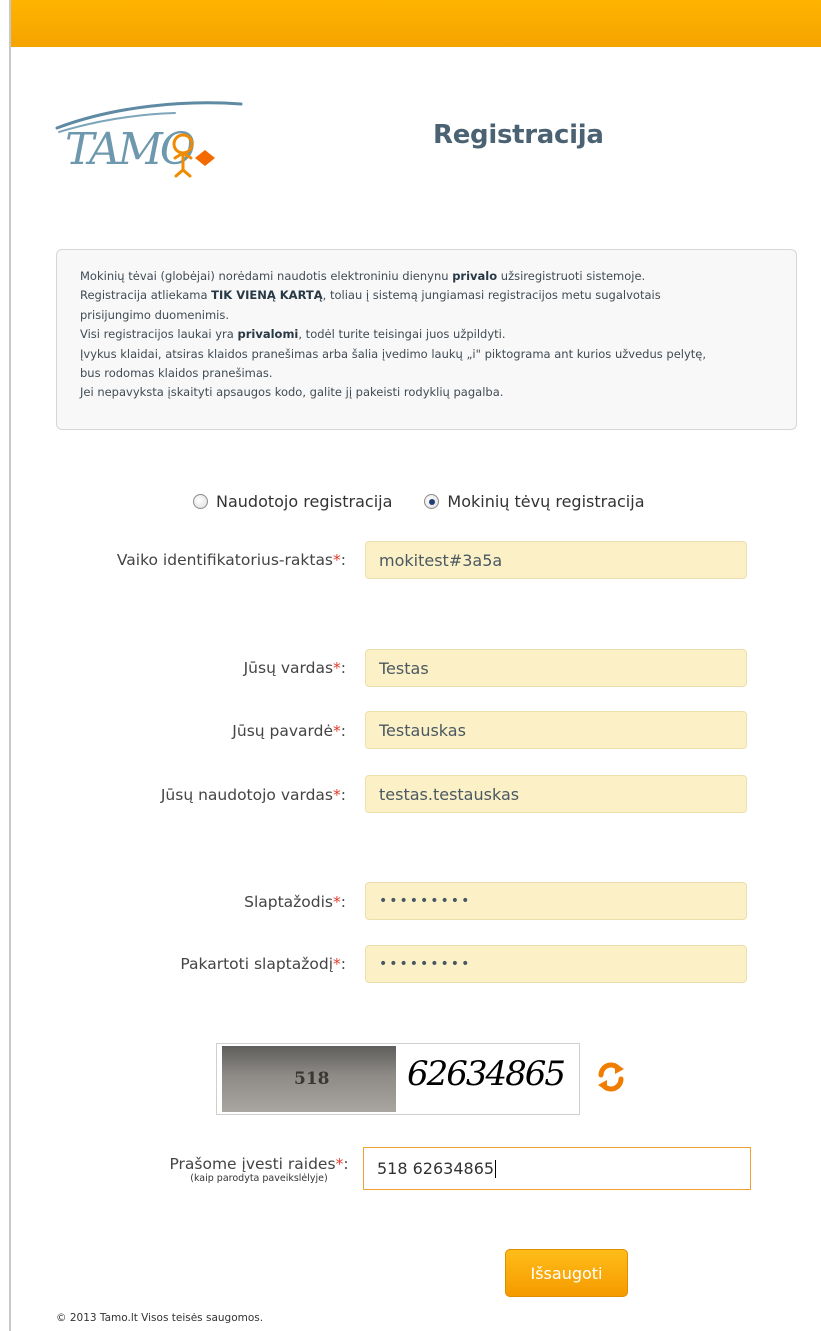 The height and width of the screenshot is (1331, 821). Describe the element at coordinates (312, 1079) in the screenshot. I see `captcha-photo-text: 518` at that location.